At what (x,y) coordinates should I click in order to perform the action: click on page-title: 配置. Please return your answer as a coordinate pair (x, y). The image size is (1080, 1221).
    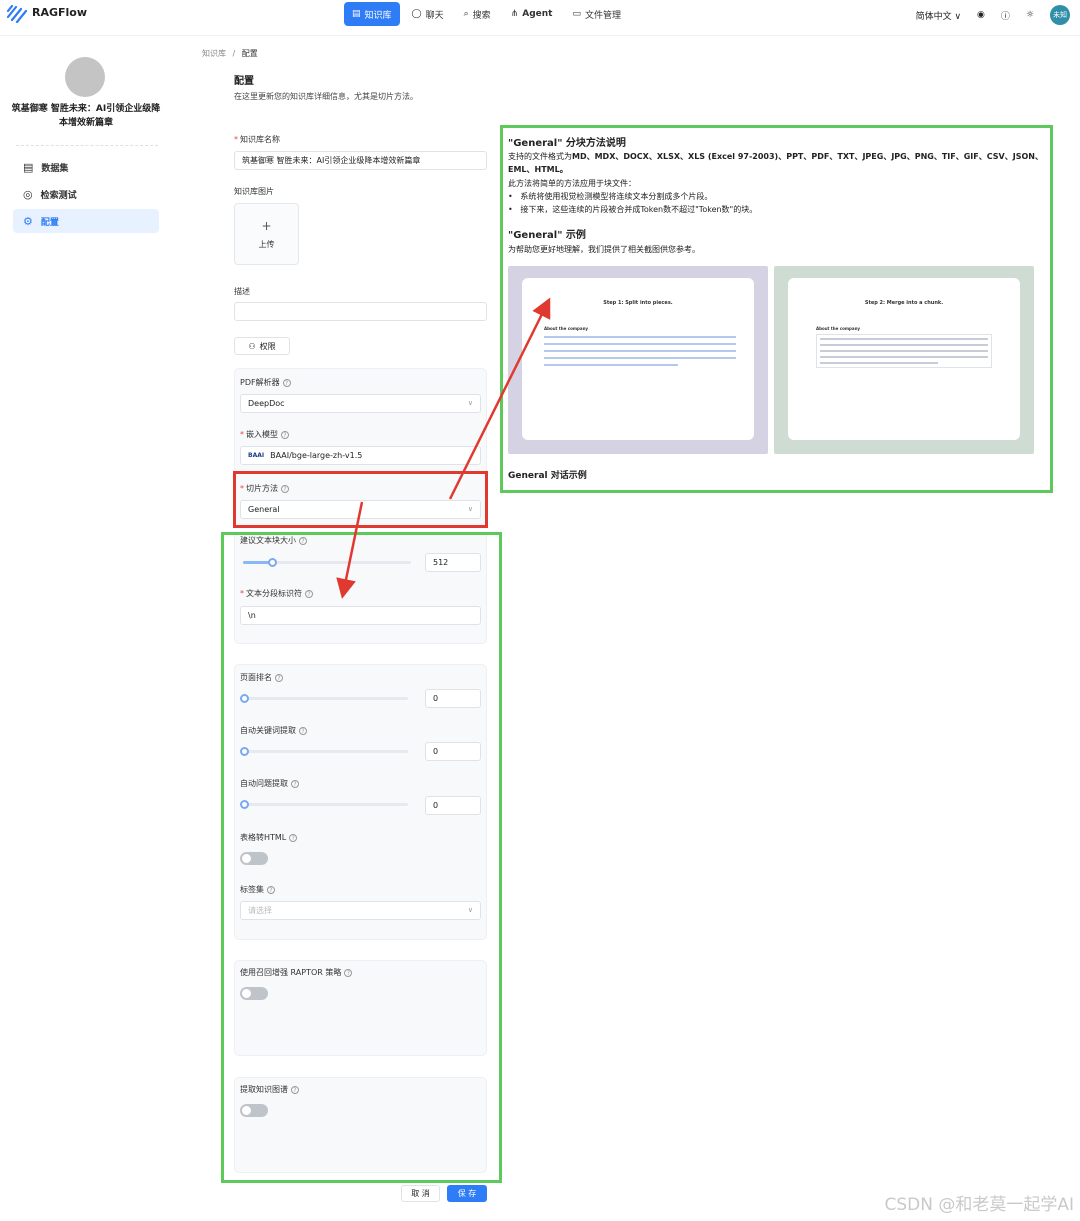
    Looking at the image, I should click on (244, 81).